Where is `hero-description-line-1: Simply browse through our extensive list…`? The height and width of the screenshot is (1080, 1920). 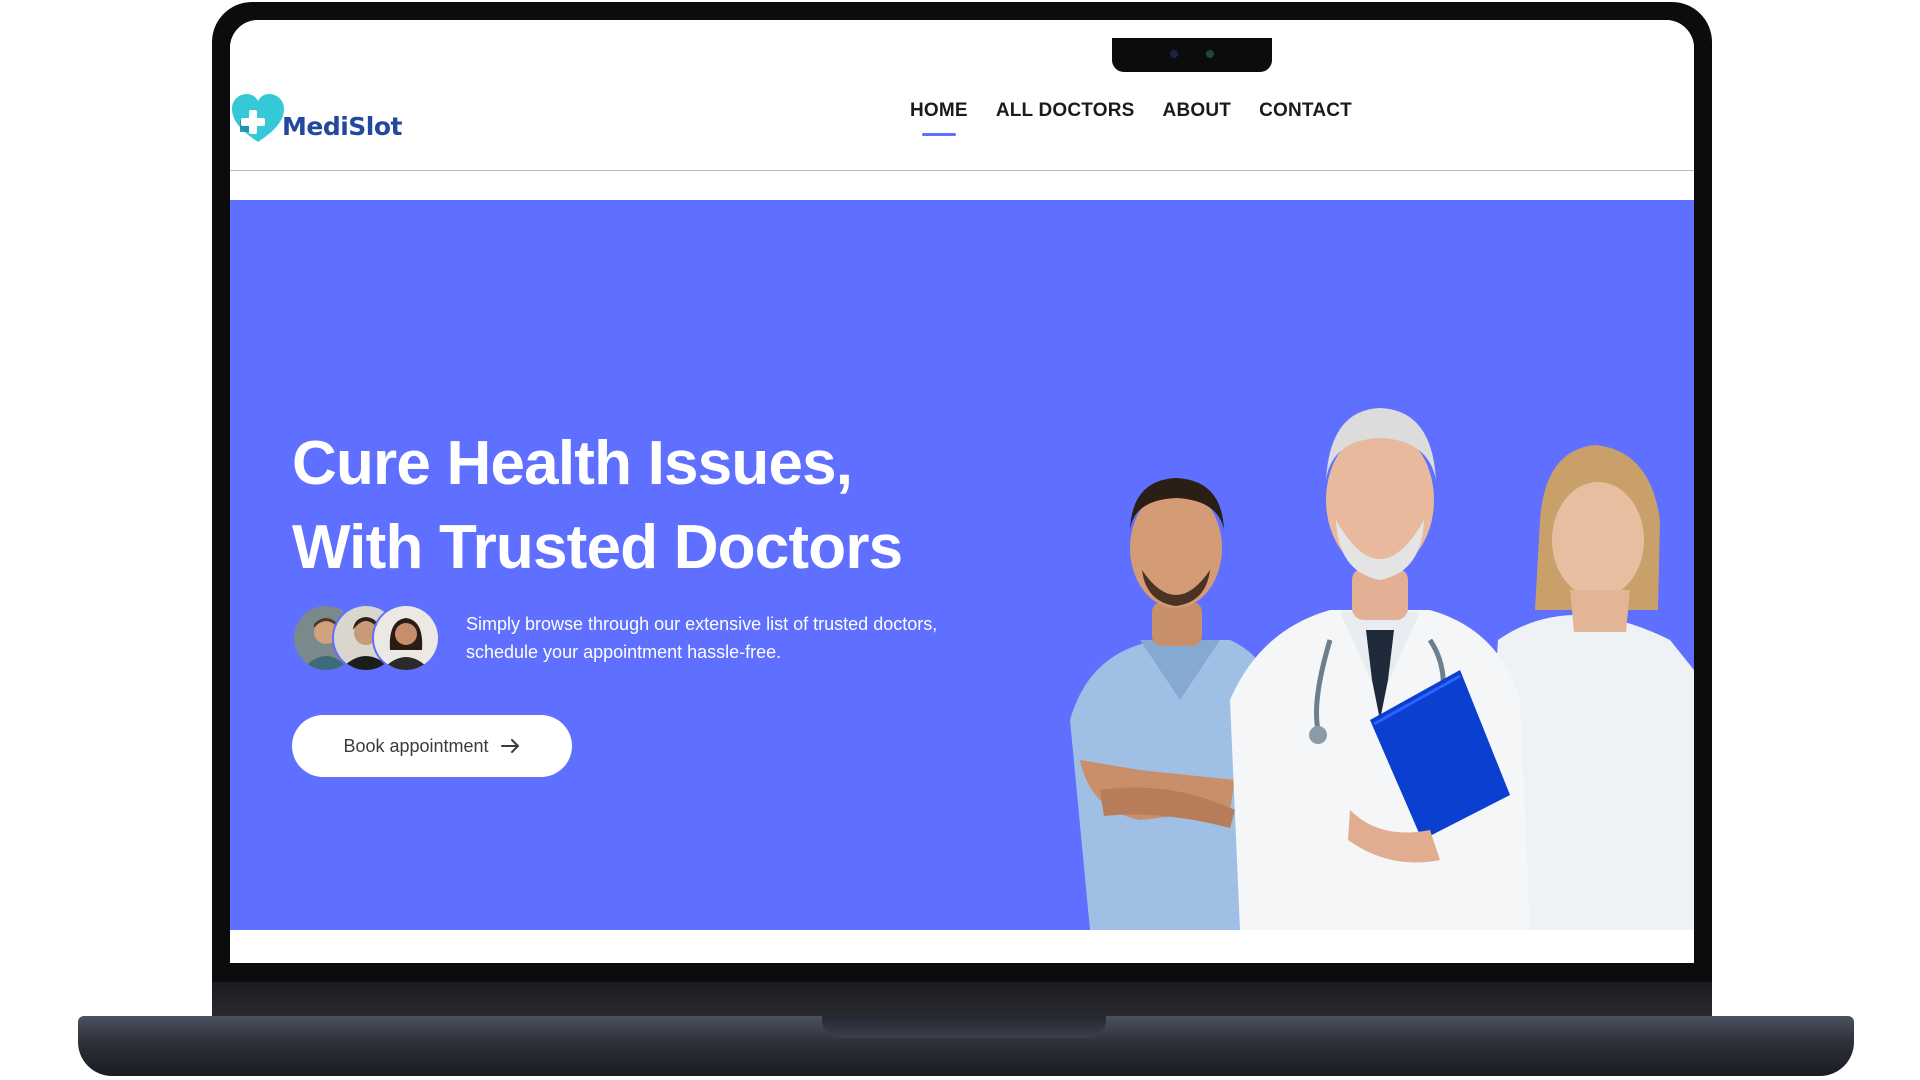
hero-description-line-1: Simply browse through our extensive list… is located at coordinates (702, 624).